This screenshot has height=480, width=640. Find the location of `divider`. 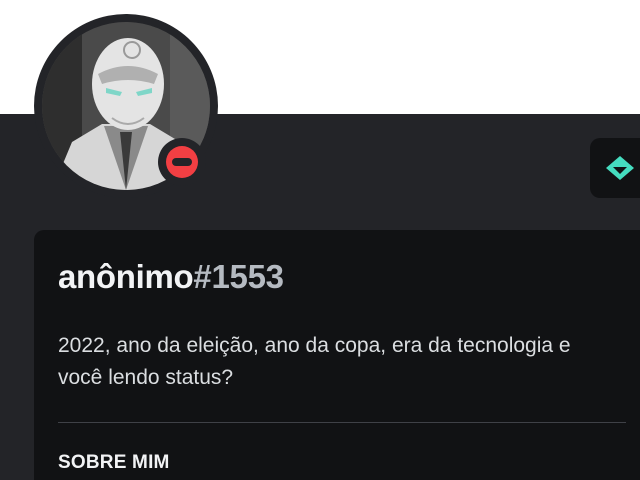

divider is located at coordinates (342, 422).